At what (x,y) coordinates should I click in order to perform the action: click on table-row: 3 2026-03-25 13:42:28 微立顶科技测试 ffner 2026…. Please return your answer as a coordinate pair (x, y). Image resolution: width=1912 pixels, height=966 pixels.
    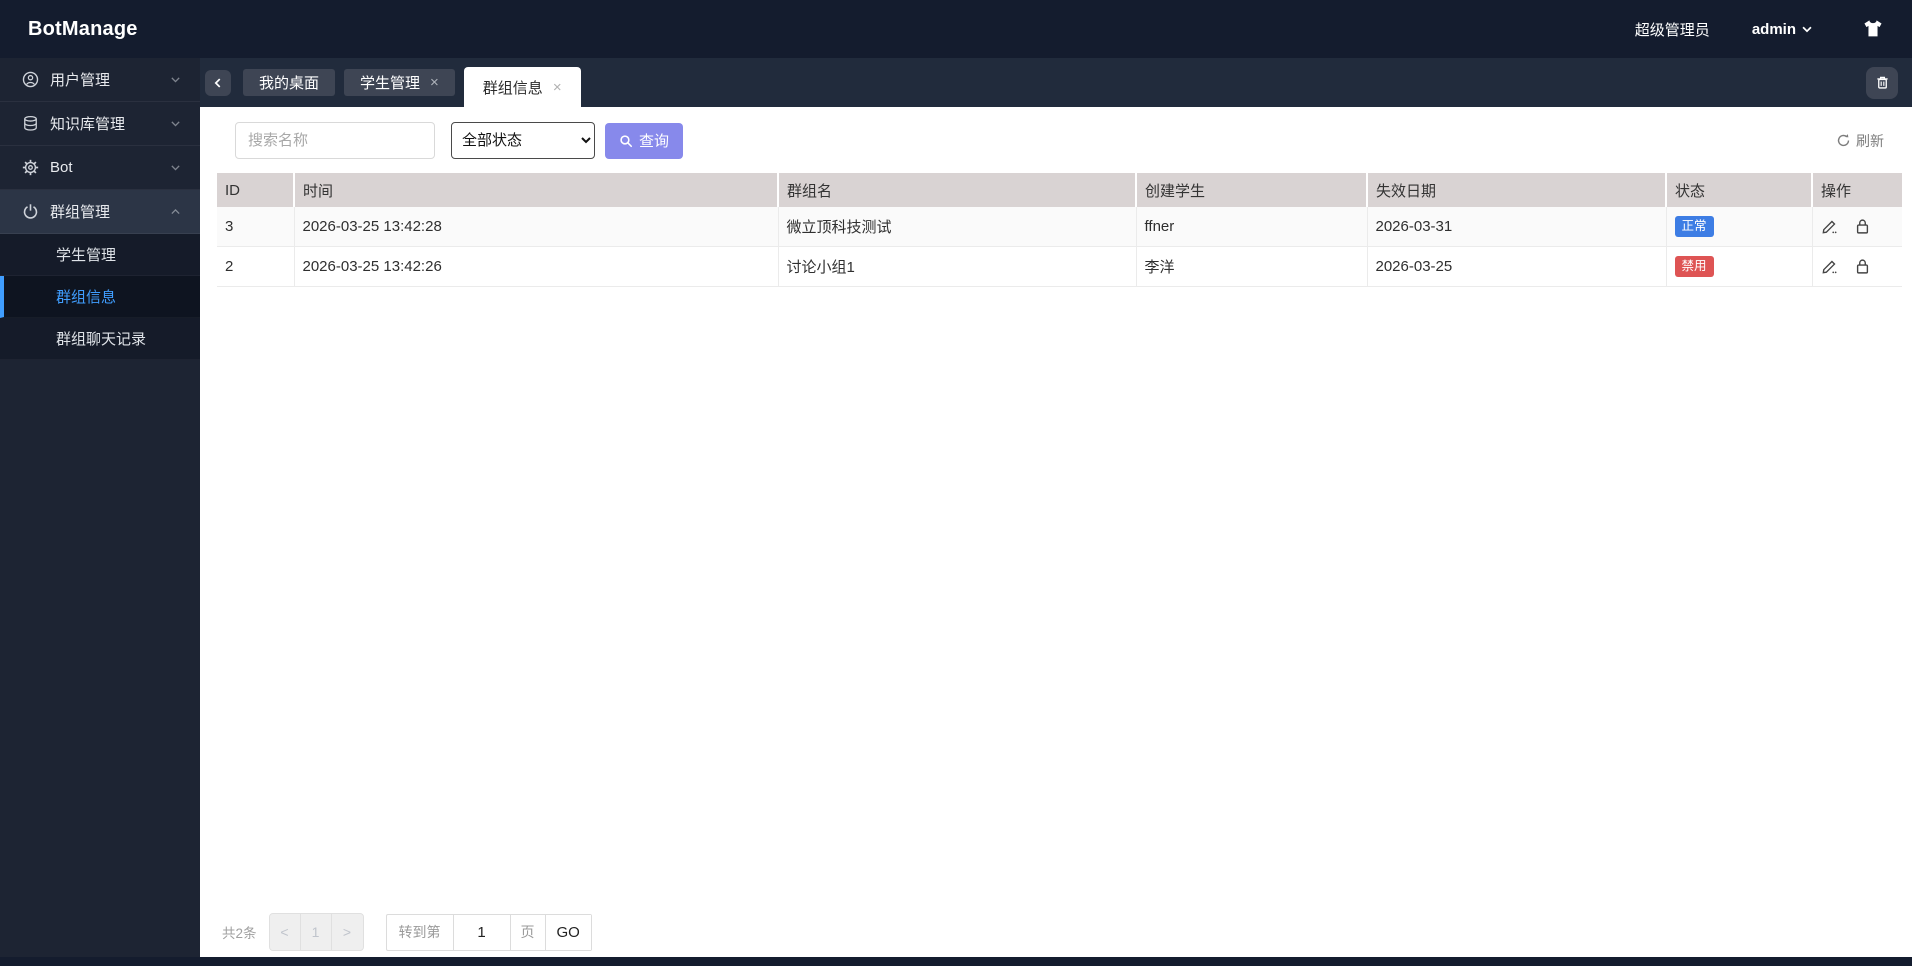
    Looking at the image, I should click on (1059, 227).